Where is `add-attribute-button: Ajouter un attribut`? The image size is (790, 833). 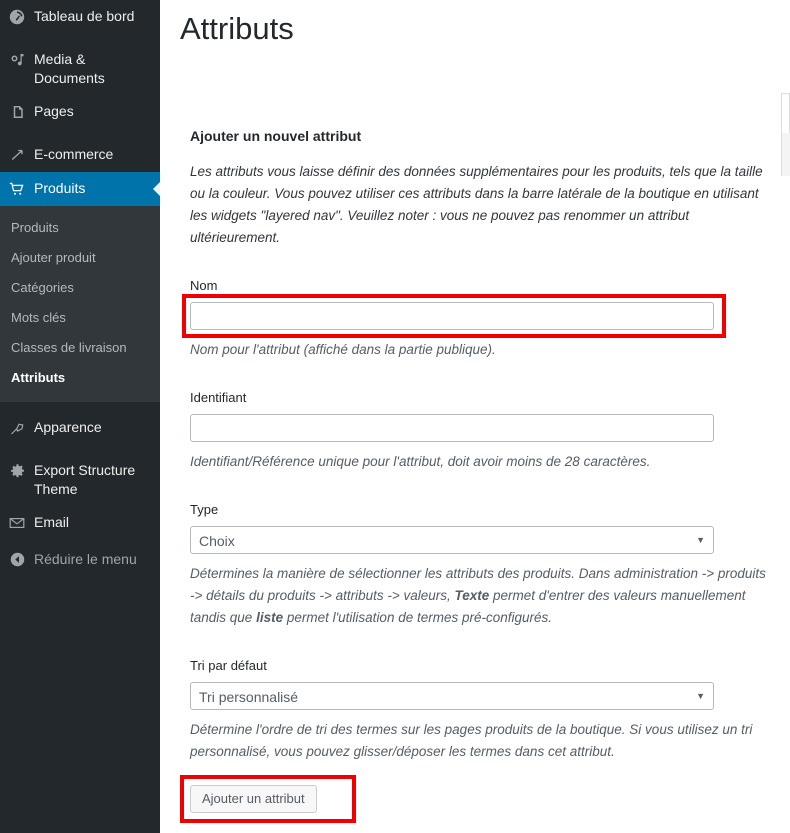
add-attribute-button: Ajouter un attribut is located at coordinates (253, 798).